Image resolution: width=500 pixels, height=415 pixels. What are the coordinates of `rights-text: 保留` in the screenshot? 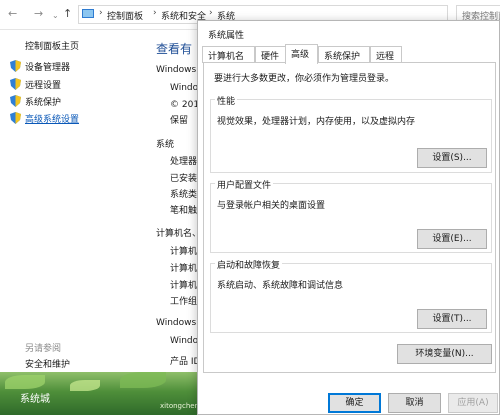 It's located at (179, 121).